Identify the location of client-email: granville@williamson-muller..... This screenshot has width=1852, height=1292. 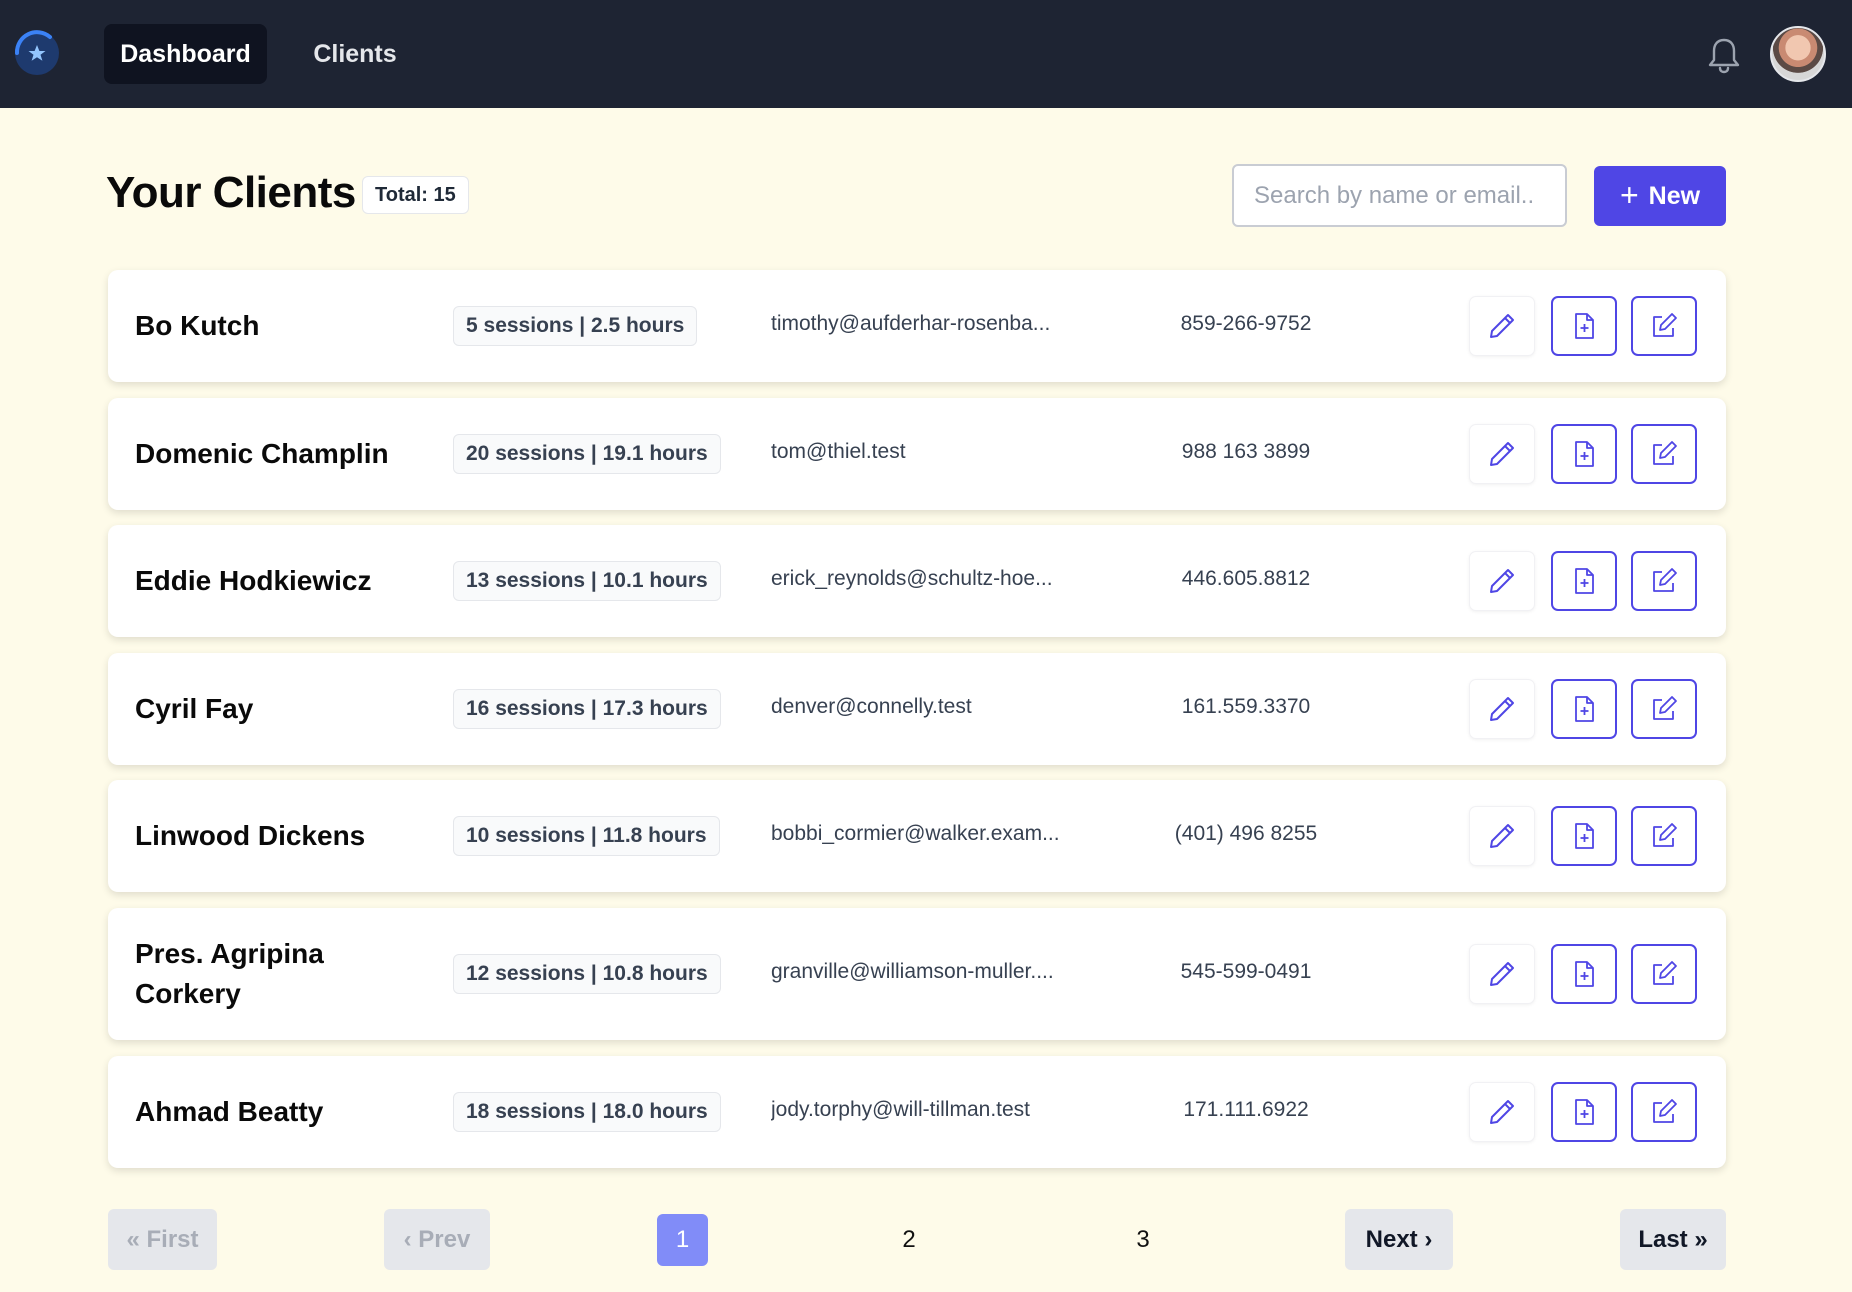
(912, 971).